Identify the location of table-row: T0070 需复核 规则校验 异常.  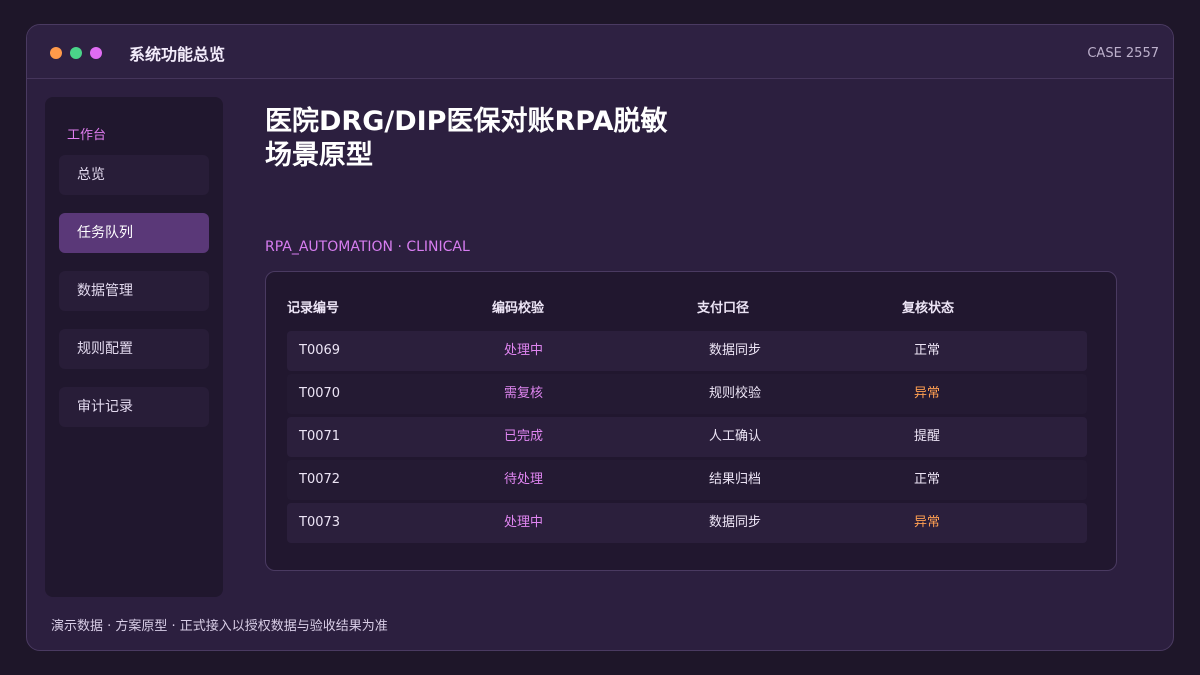
(687, 394).